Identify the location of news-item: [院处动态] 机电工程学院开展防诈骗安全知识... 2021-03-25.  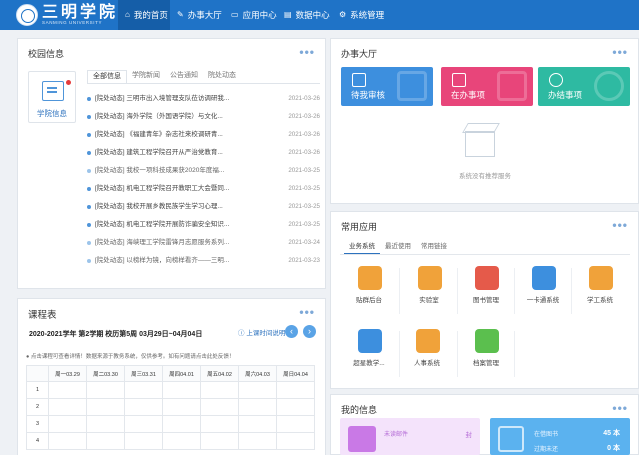
(203, 225).